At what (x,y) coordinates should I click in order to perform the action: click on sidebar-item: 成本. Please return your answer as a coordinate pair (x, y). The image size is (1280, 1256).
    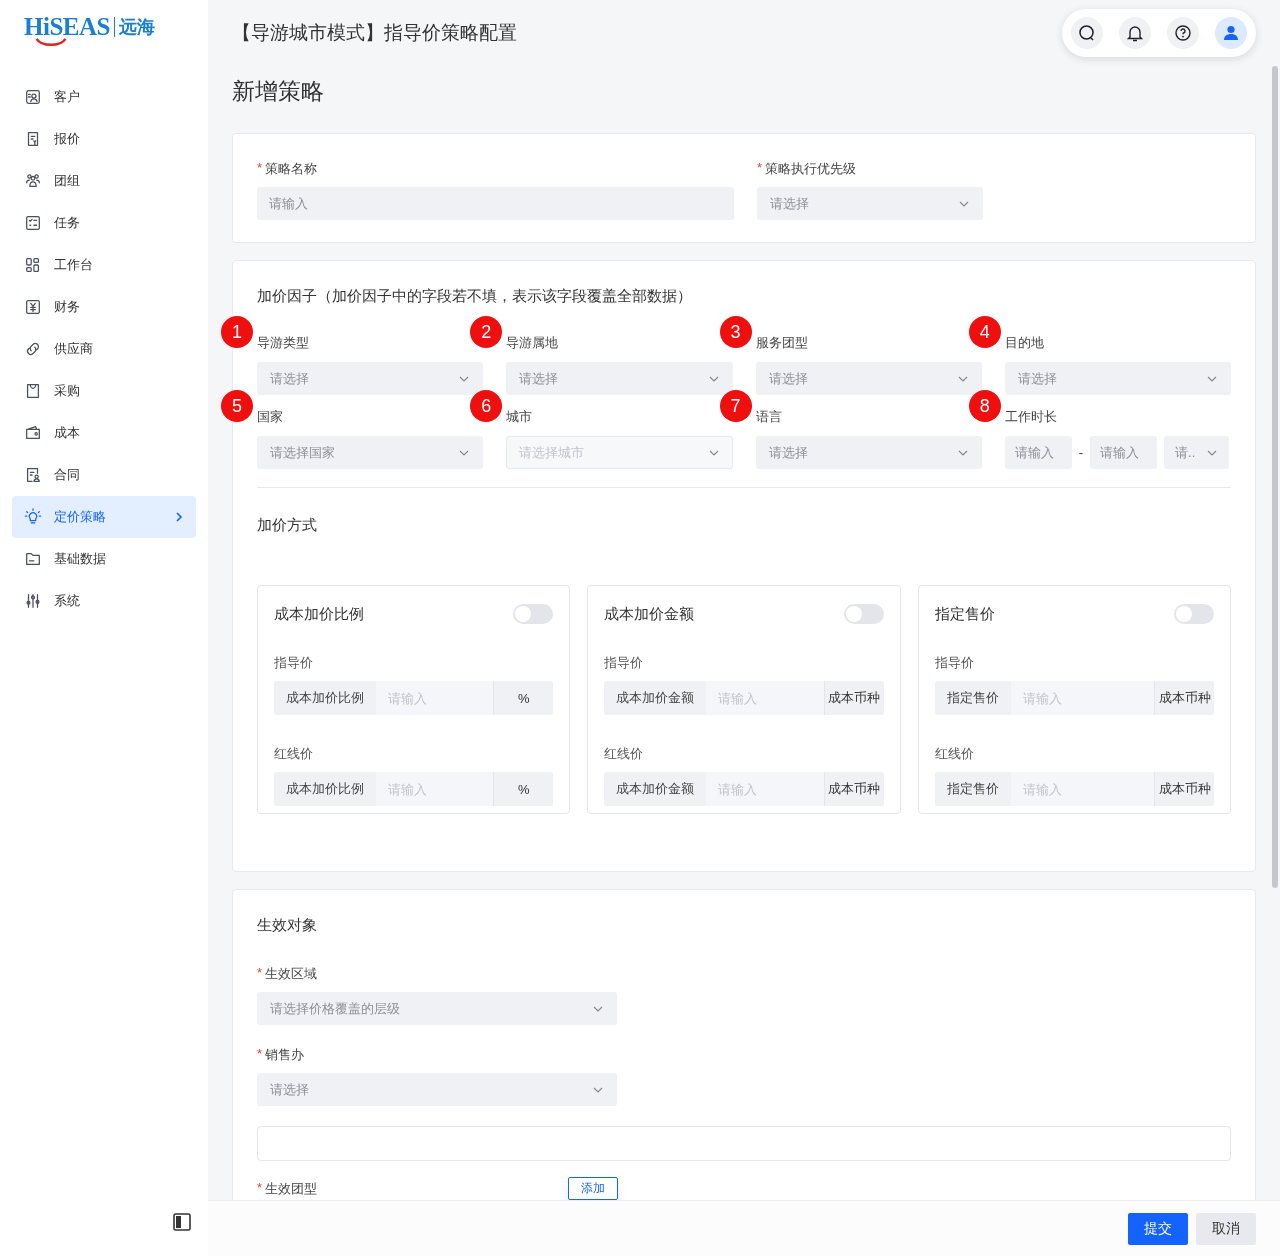
    Looking at the image, I should click on (104, 433).